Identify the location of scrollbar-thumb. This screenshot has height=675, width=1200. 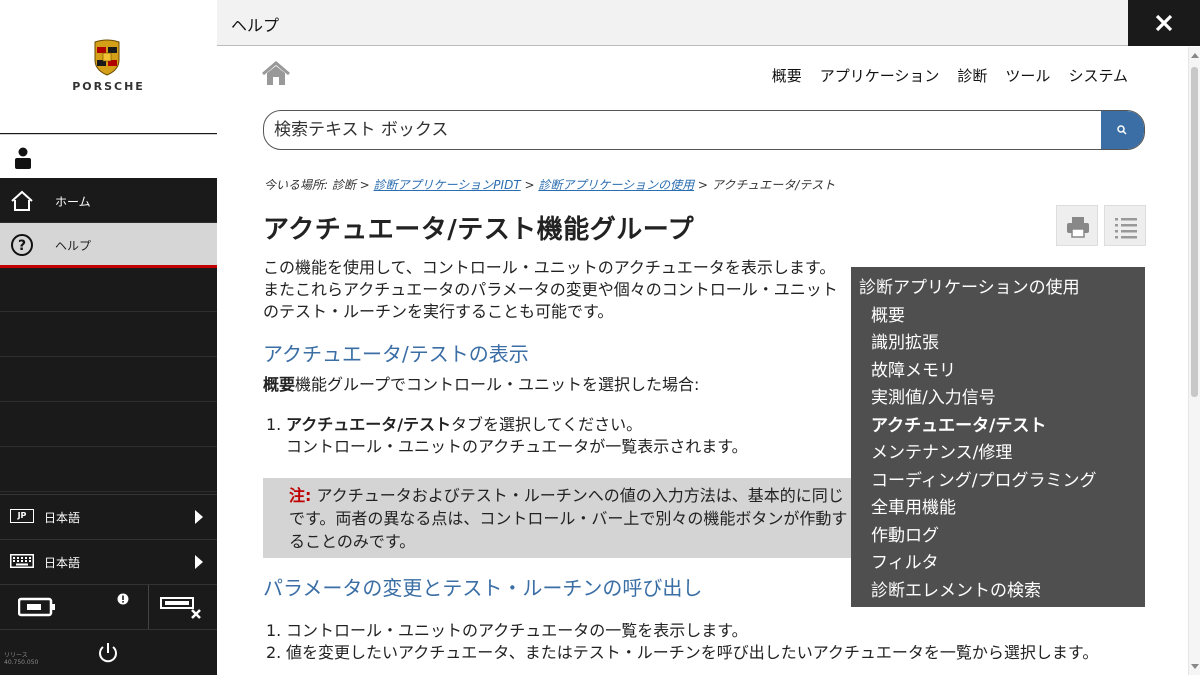
(1194, 232).